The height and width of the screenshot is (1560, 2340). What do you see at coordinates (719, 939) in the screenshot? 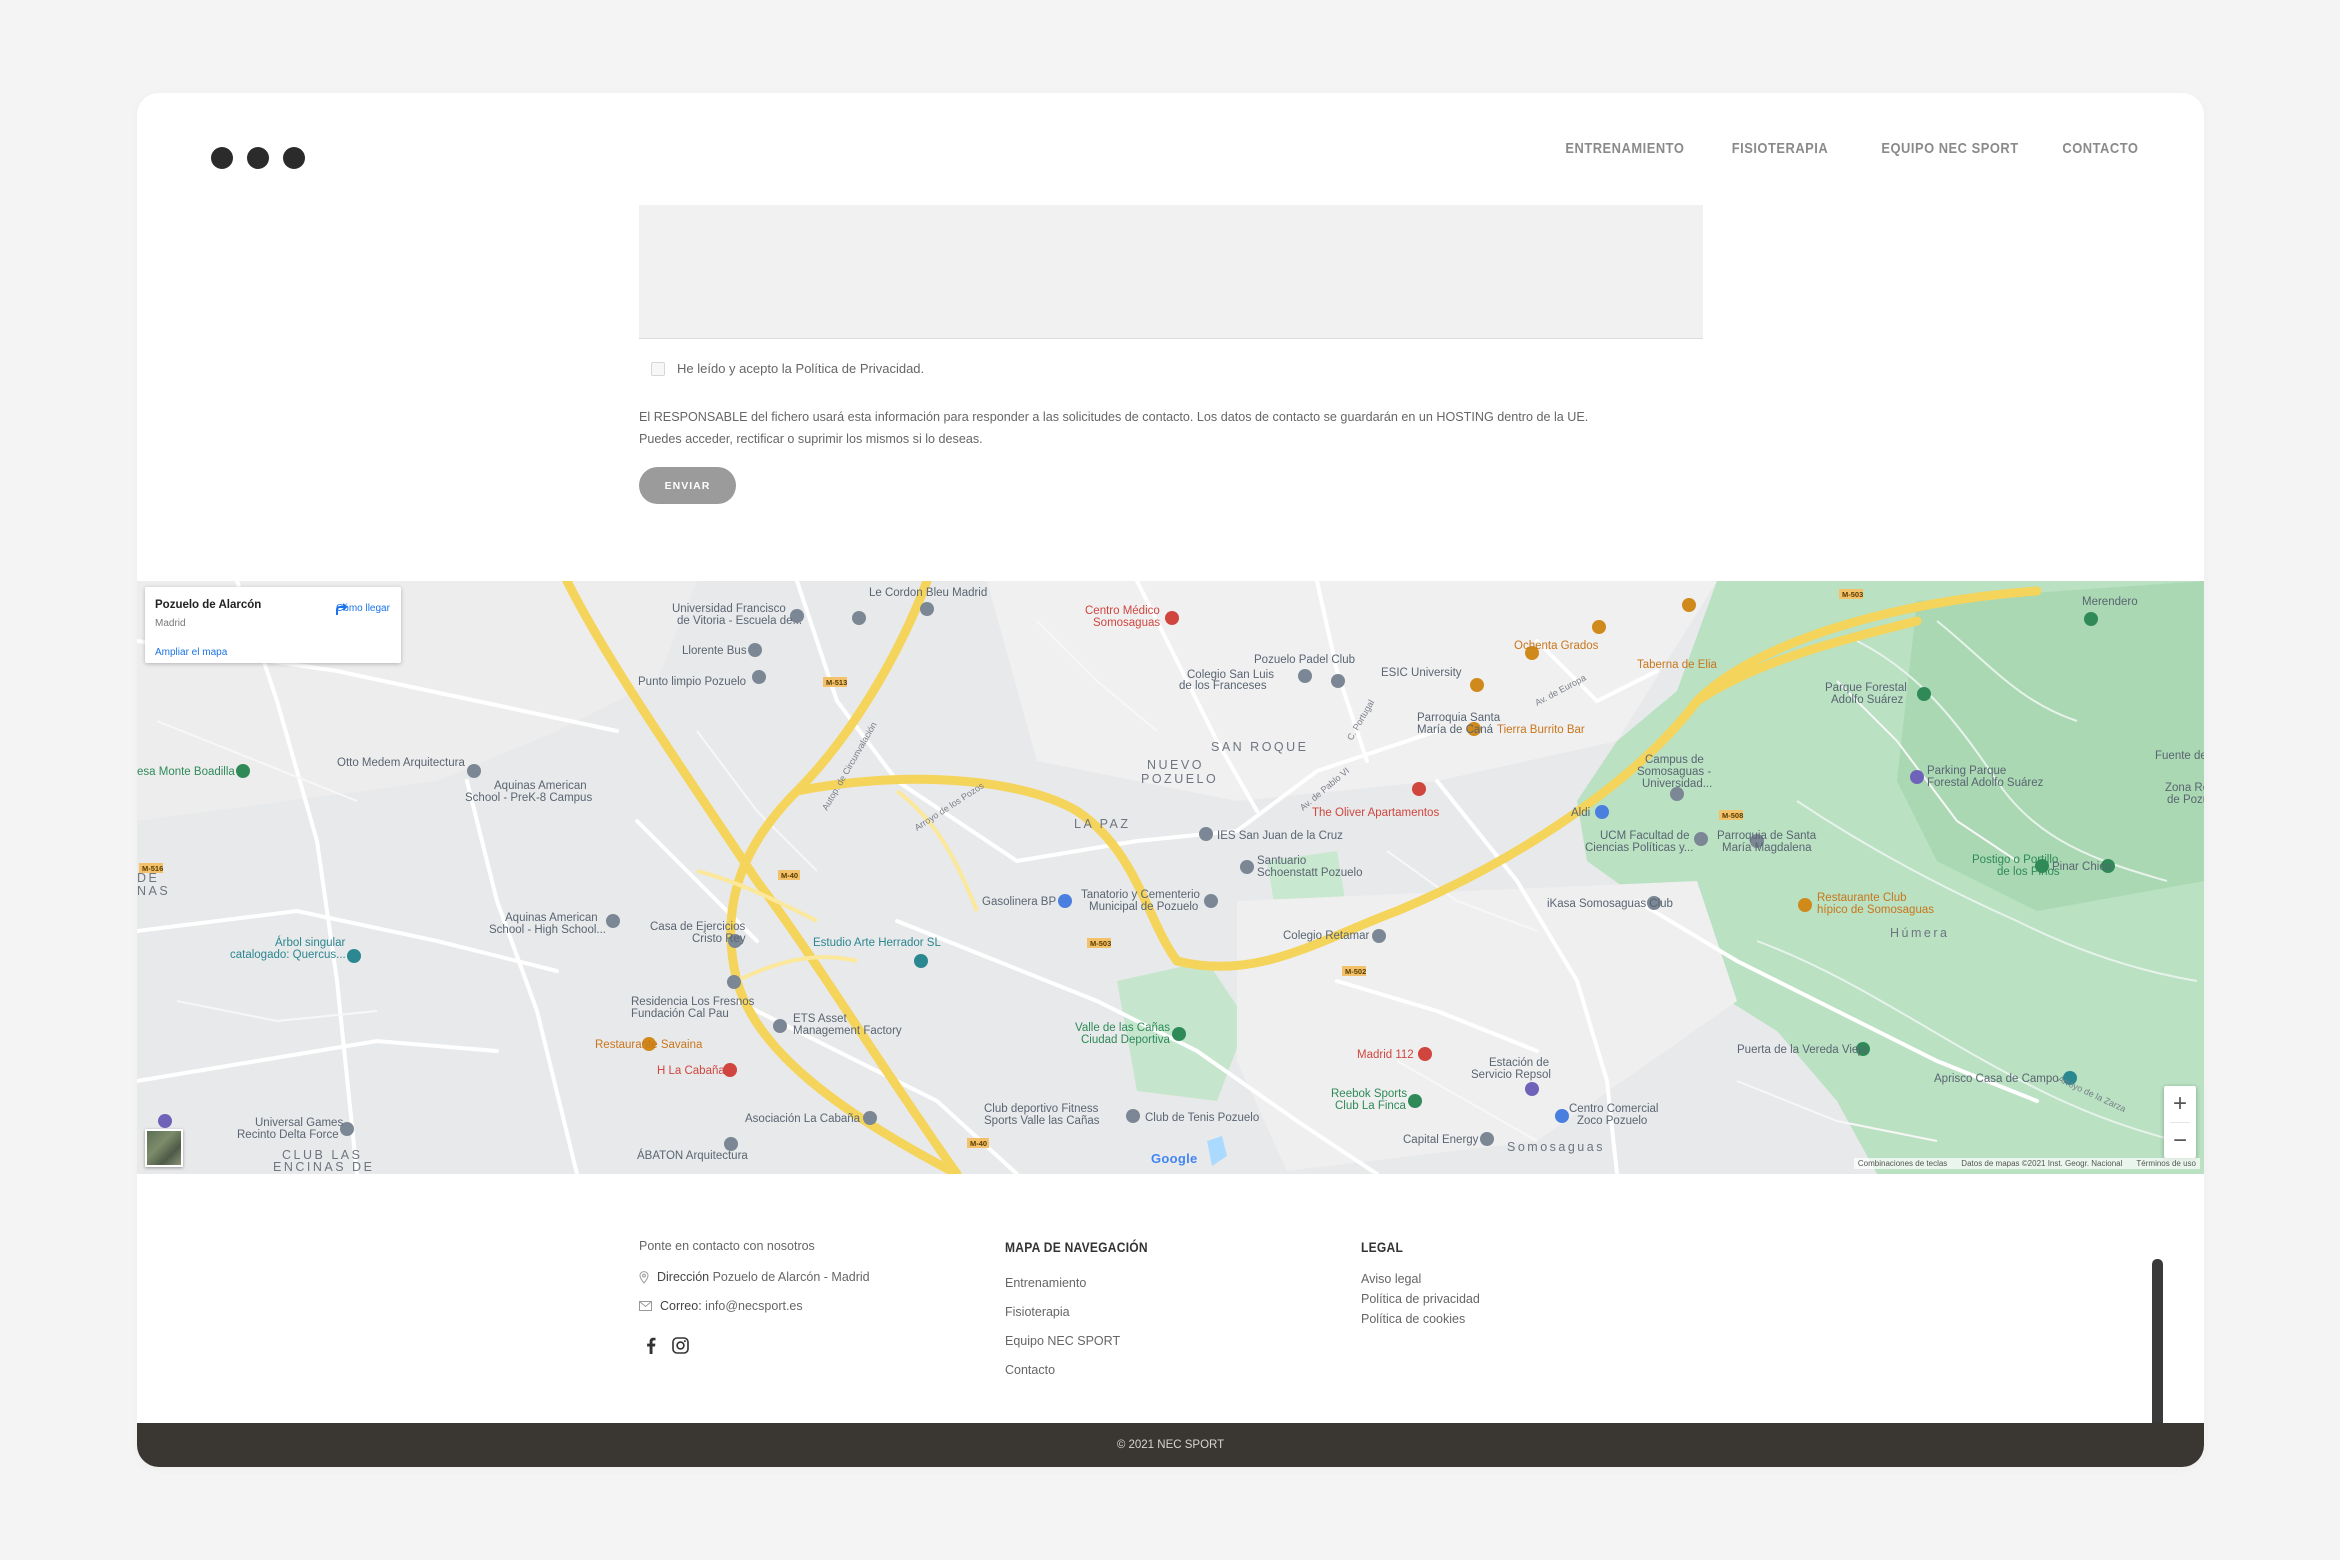
I see `poi-label: Cristo Rey` at bounding box center [719, 939].